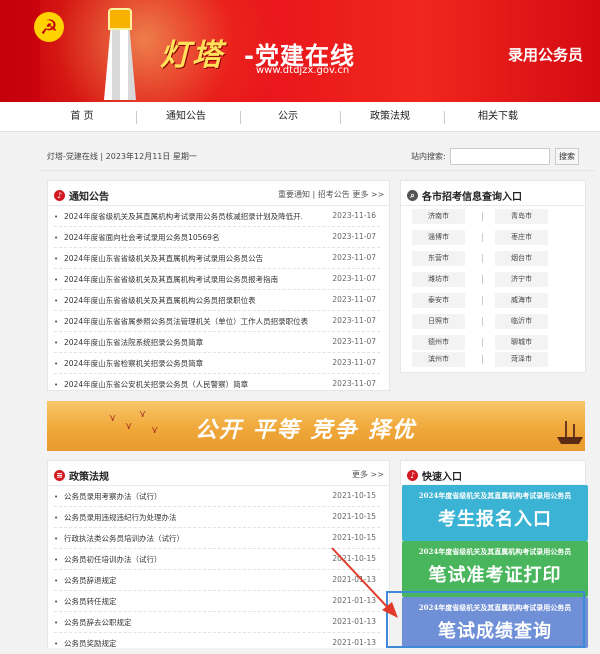 Image resolution: width=600 pixels, height=654 pixels. What do you see at coordinates (49, 27) in the screenshot?
I see `party-emblem-icon: ☭` at bounding box center [49, 27].